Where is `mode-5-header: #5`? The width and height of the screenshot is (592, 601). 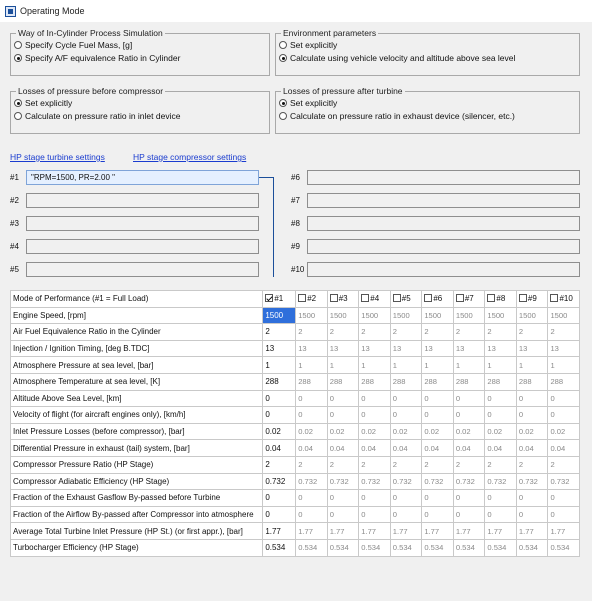
mode-5-header: #5 is located at coordinates (406, 299).